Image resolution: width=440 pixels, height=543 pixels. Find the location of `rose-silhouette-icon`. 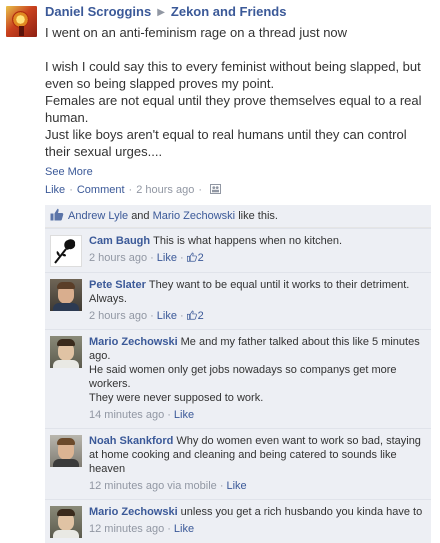

rose-silhouette-icon is located at coordinates (65, 251).